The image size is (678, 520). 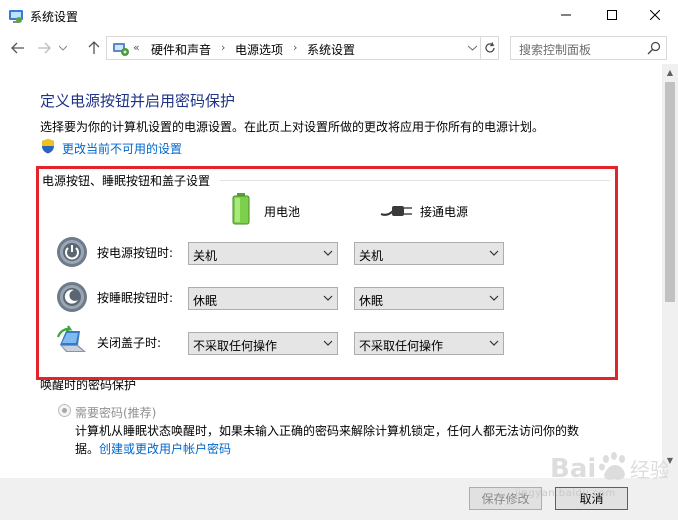 I want to click on hardware-sound-icon, so click(x=121, y=49).